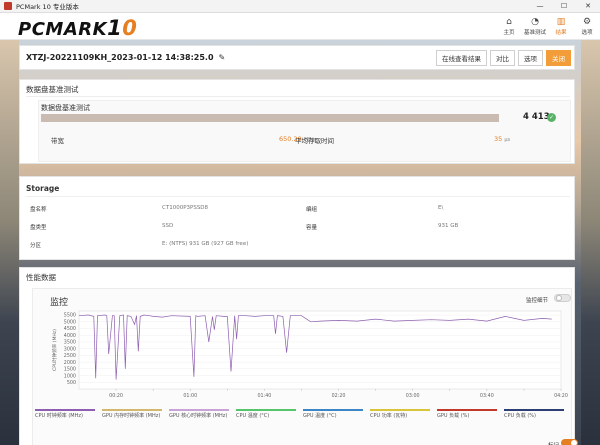  Describe the element at coordinates (520, 416) in the screenshot. I see `legend-label: CPU 负载 (%)` at that location.